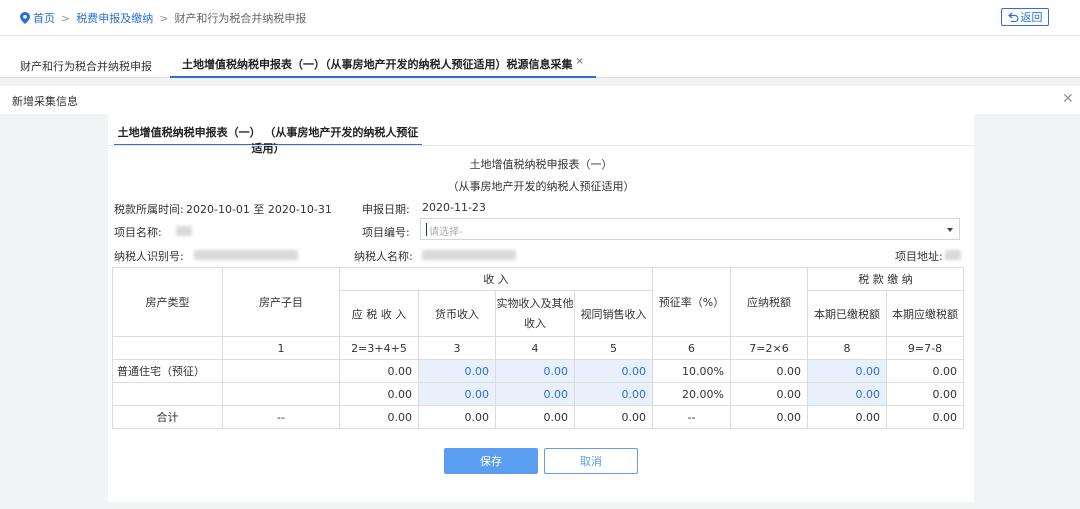  Describe the element at coordinates (167, 302) in the screenshot. I see `col-header-type: 房产类型` at that location.